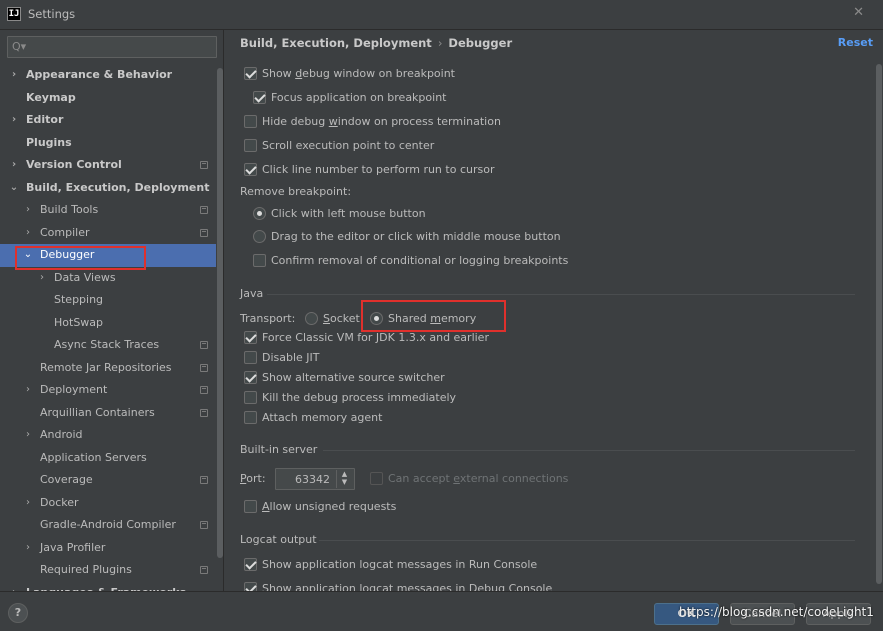  What do you see at coordinates (108, 278) in the screenshot?
I see `sidebar-item-data-views: › Data Views` at bounding box center [108, 278].